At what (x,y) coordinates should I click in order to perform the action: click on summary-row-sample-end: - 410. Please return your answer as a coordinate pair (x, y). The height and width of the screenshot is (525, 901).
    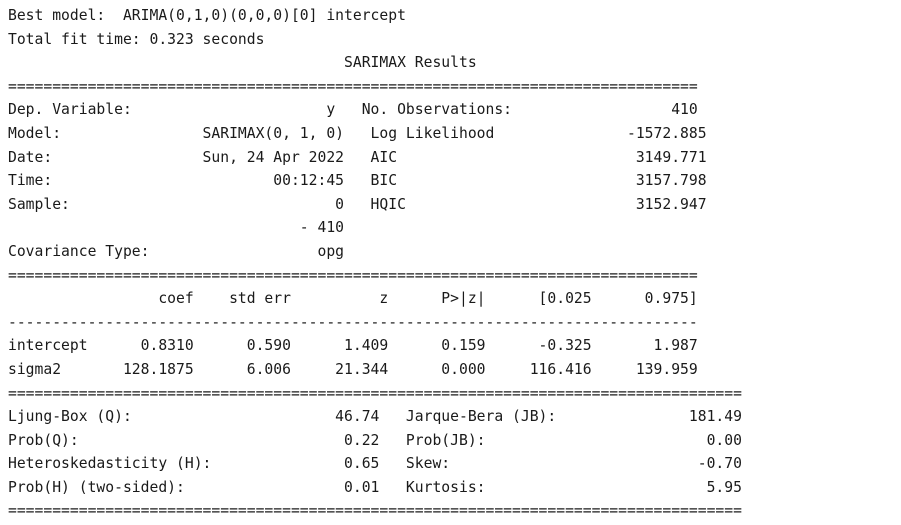
    Looking at the image, I should click on (176, 228).